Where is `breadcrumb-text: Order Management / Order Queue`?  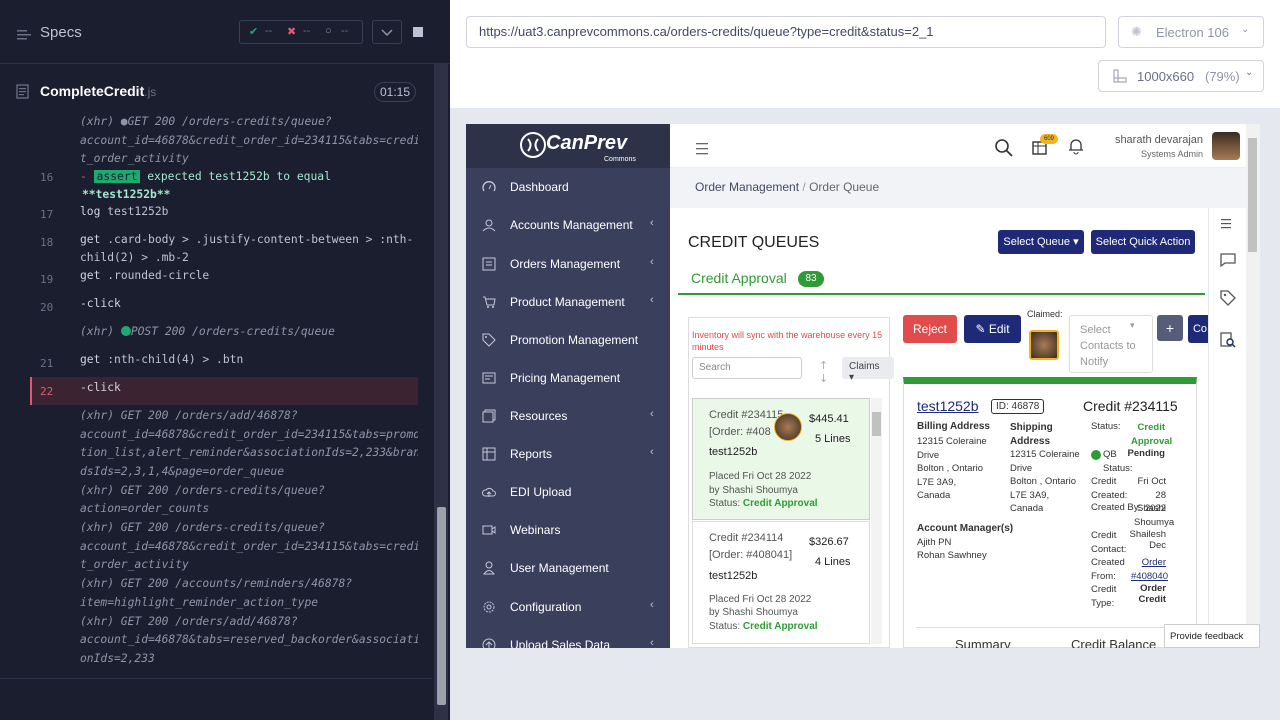
breadcrumb-text: Order Management / Order Queue is located at coordinates (787, 187).